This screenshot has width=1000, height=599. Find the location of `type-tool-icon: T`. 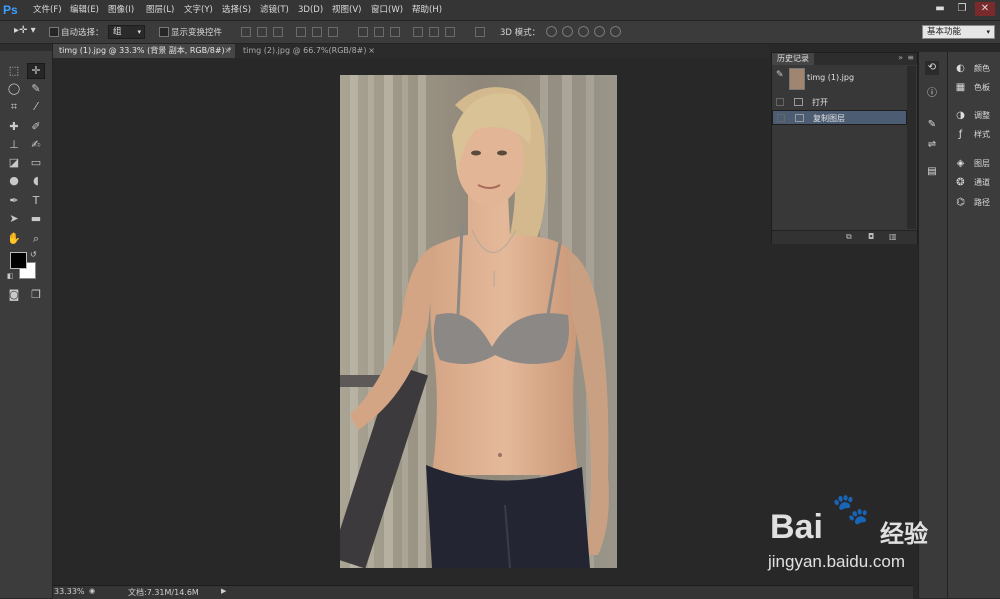

type-tool-icon: T is located at coordinates (36, 201).